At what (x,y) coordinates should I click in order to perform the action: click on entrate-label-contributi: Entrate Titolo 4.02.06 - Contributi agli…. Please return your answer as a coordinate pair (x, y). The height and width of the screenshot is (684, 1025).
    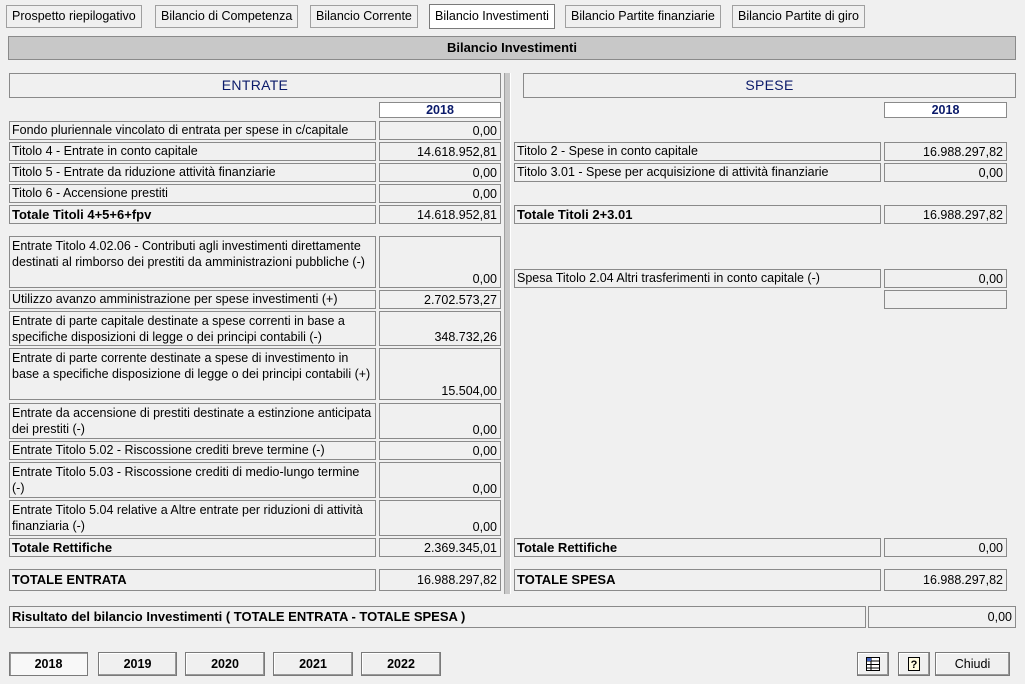
    Looking at the image, I should click on (192, 262).